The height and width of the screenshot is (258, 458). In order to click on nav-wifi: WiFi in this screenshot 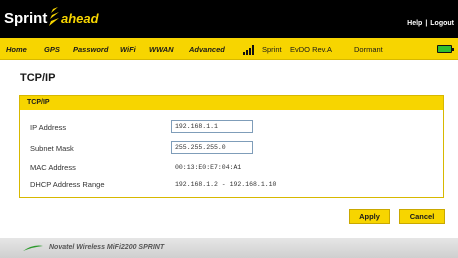, I will do `click(128, 49)`.